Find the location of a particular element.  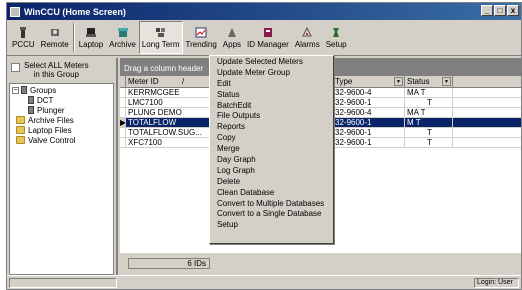

tree-item-groups: − Groups is located at coordinates (61, 90).